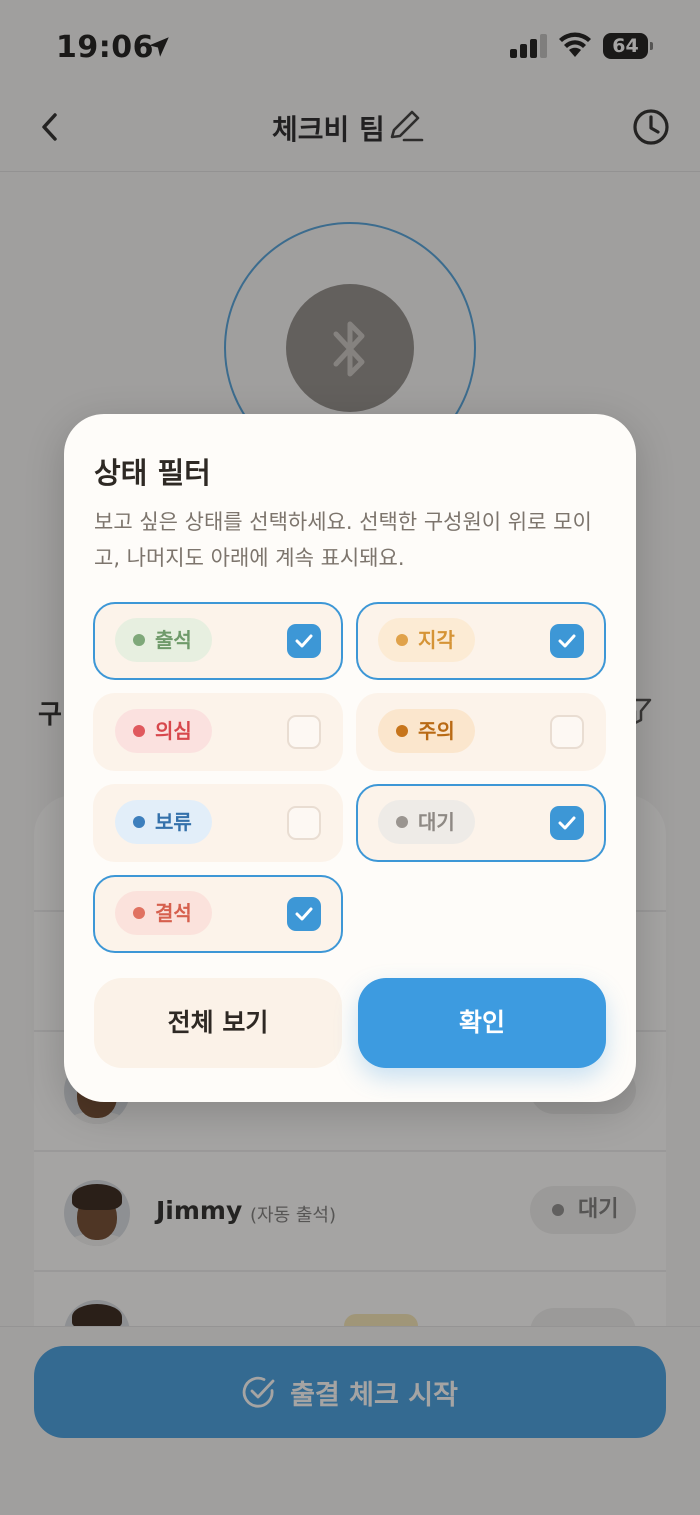 This screenshot has height=1515, width=700. I want to click on status-chip-label: 대기, so click(436, 822).